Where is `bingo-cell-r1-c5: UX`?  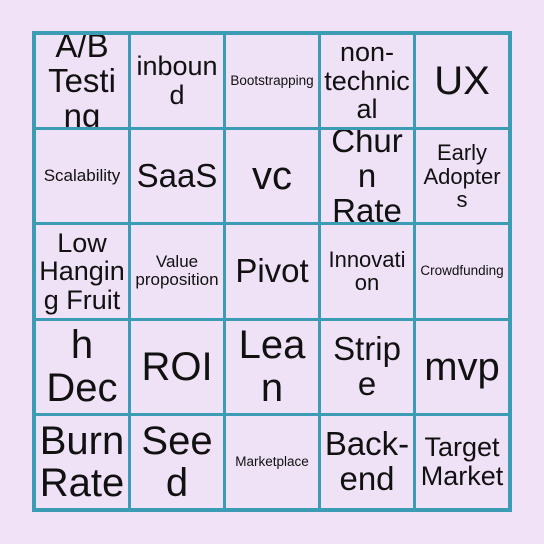 bingo-cell-r1-c5: UX is located at coordinates (462, 81).